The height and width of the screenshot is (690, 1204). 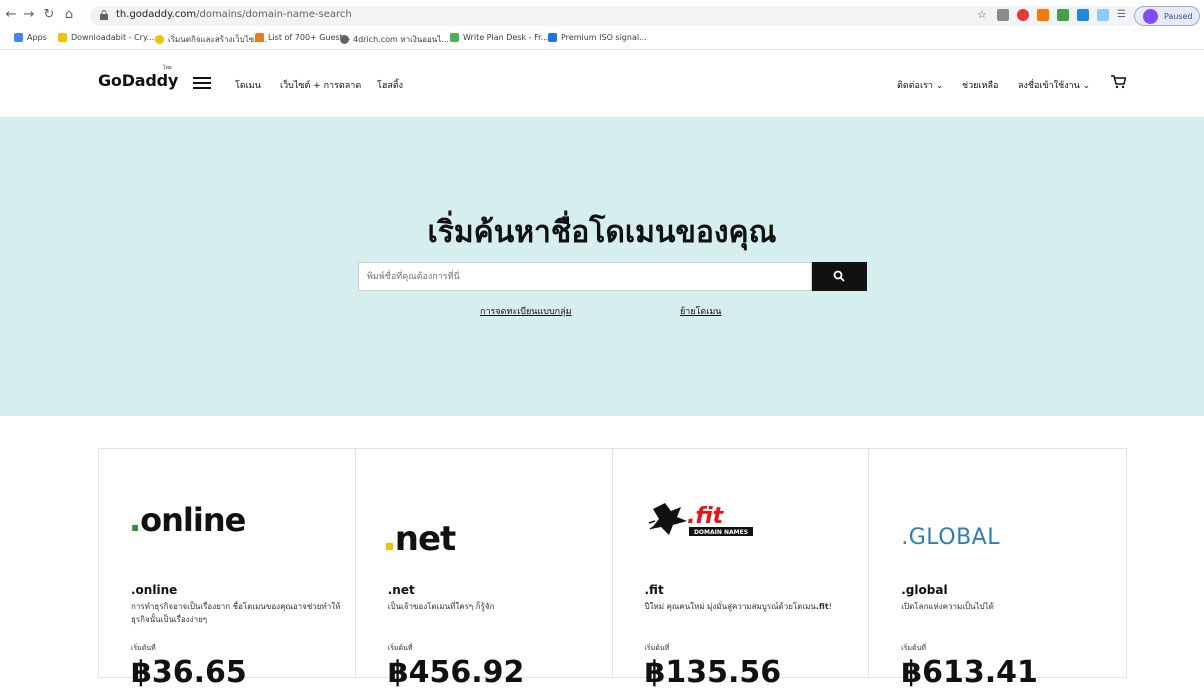 I want to click on help-link: ช่วยเหลือ, so click(x=980, y=85).